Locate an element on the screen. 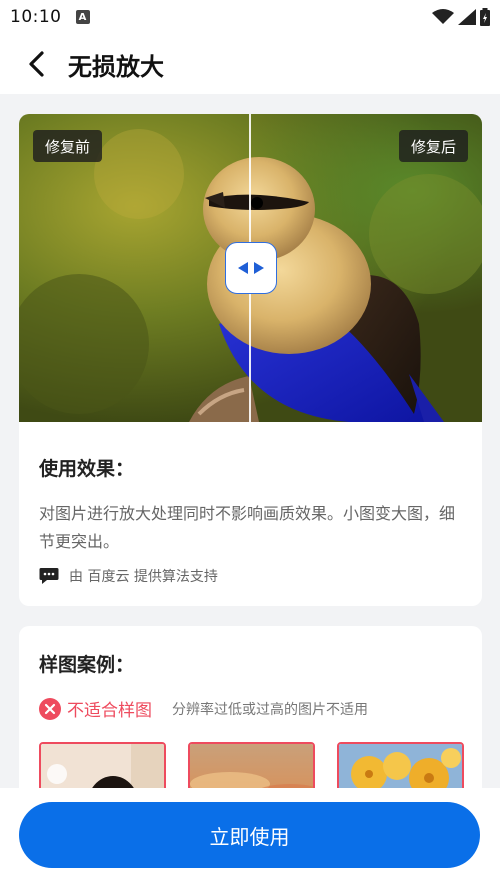 The width and height of the screenshot is (500, 888). notification-icon: A is located at coordinates (82, 17).